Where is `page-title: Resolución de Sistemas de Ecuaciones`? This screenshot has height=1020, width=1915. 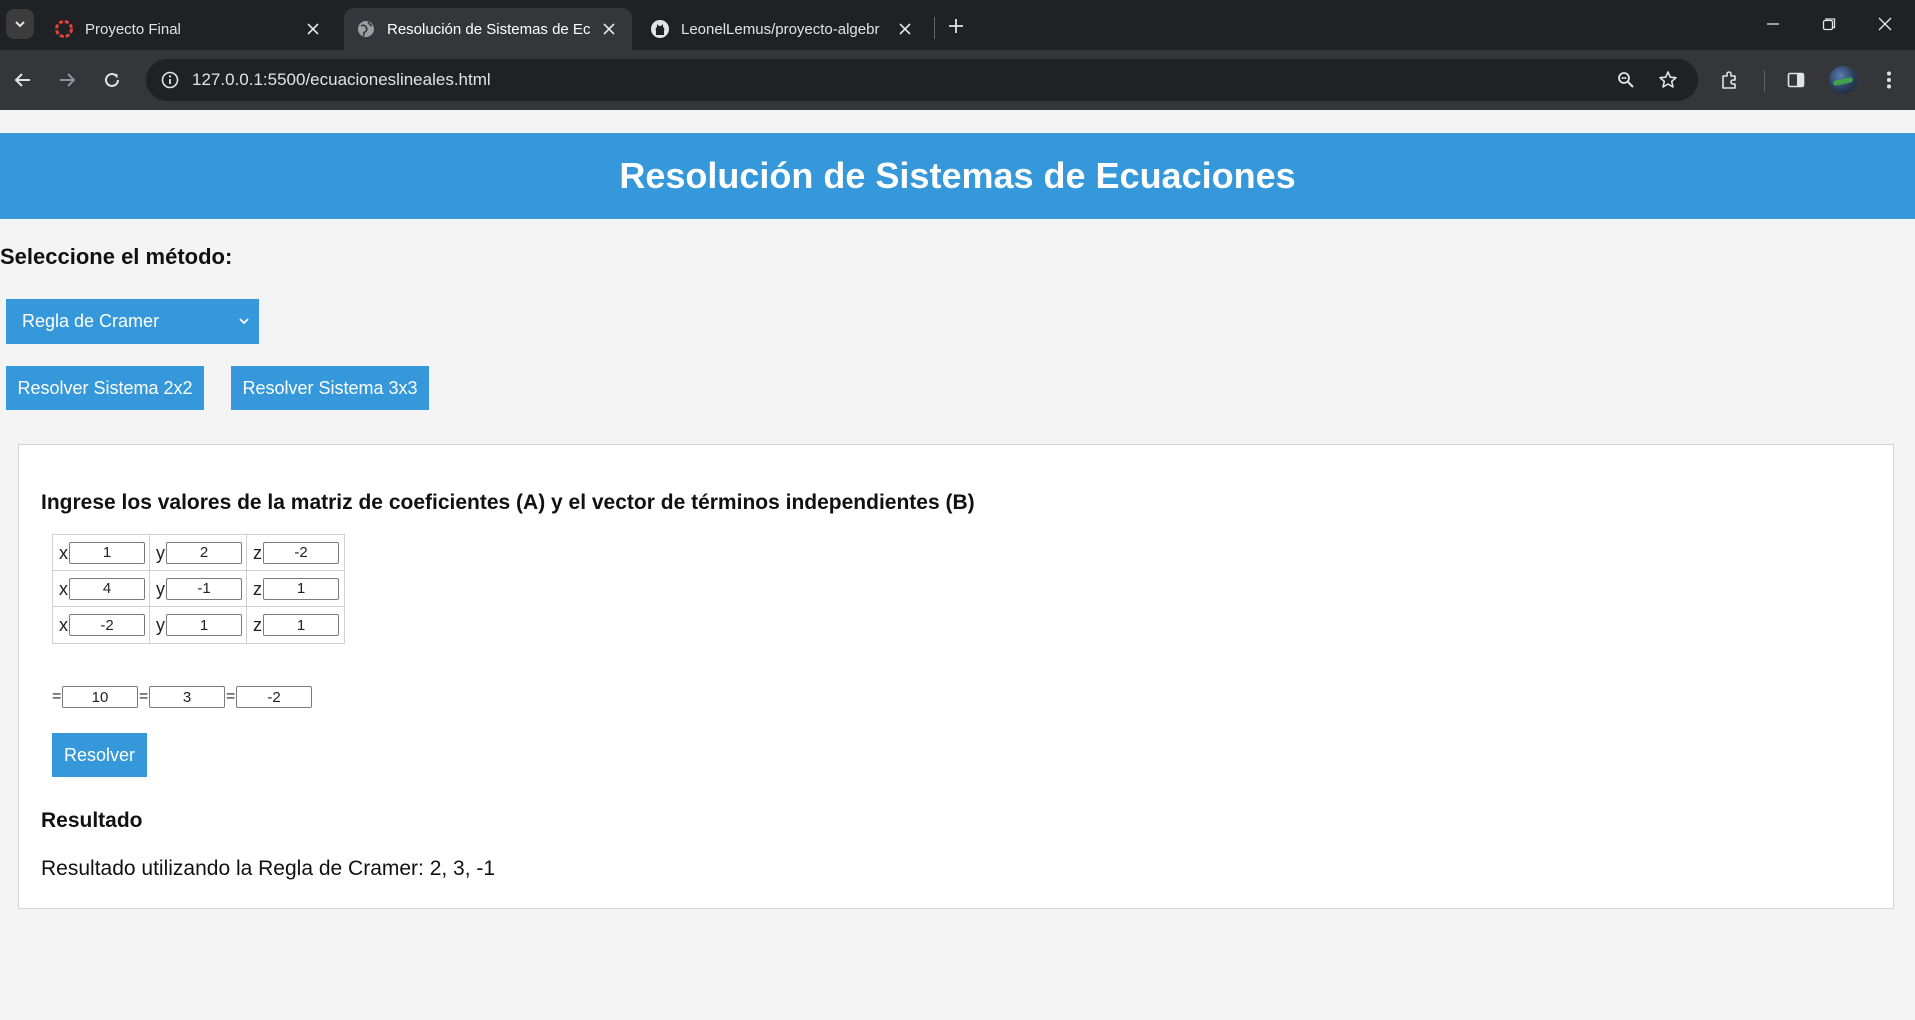
page-title: Resolución de Sistemas de Ecuaciones is located at coordinates (957, 175).